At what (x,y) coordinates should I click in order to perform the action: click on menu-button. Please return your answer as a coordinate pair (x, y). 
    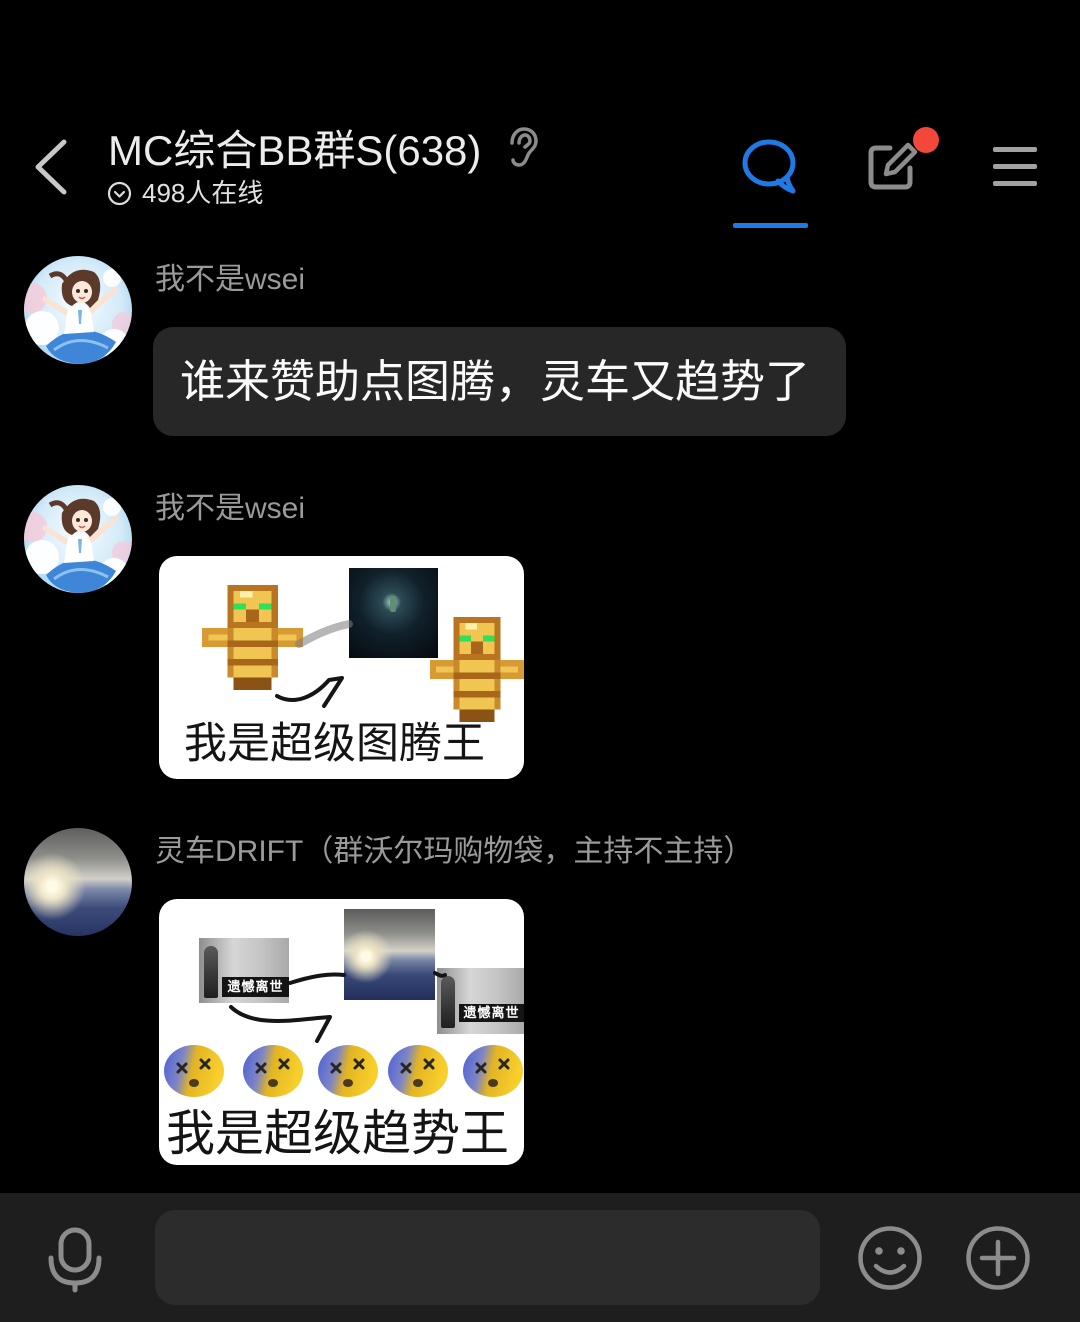
    Looking at the image, I should click on (1015, 167).